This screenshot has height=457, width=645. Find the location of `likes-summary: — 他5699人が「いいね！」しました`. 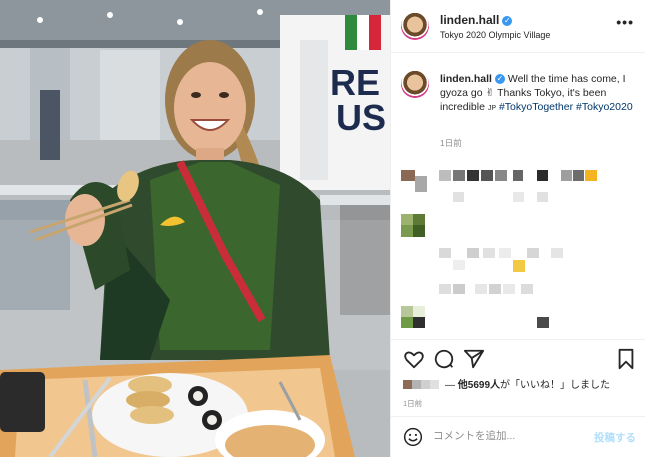

likes-summary: — 他5699人が「いいね！」しました is located at coordinates (506, 383).